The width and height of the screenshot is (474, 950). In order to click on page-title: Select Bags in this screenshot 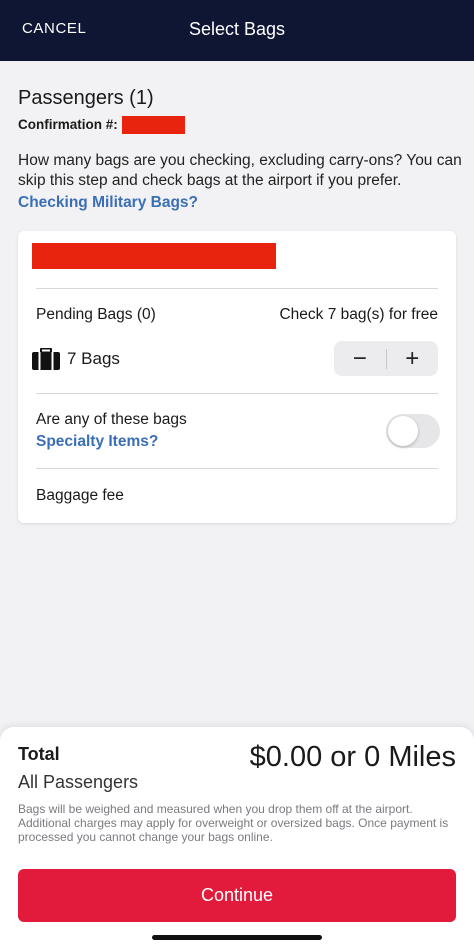, I will do `click(237, 29)`.